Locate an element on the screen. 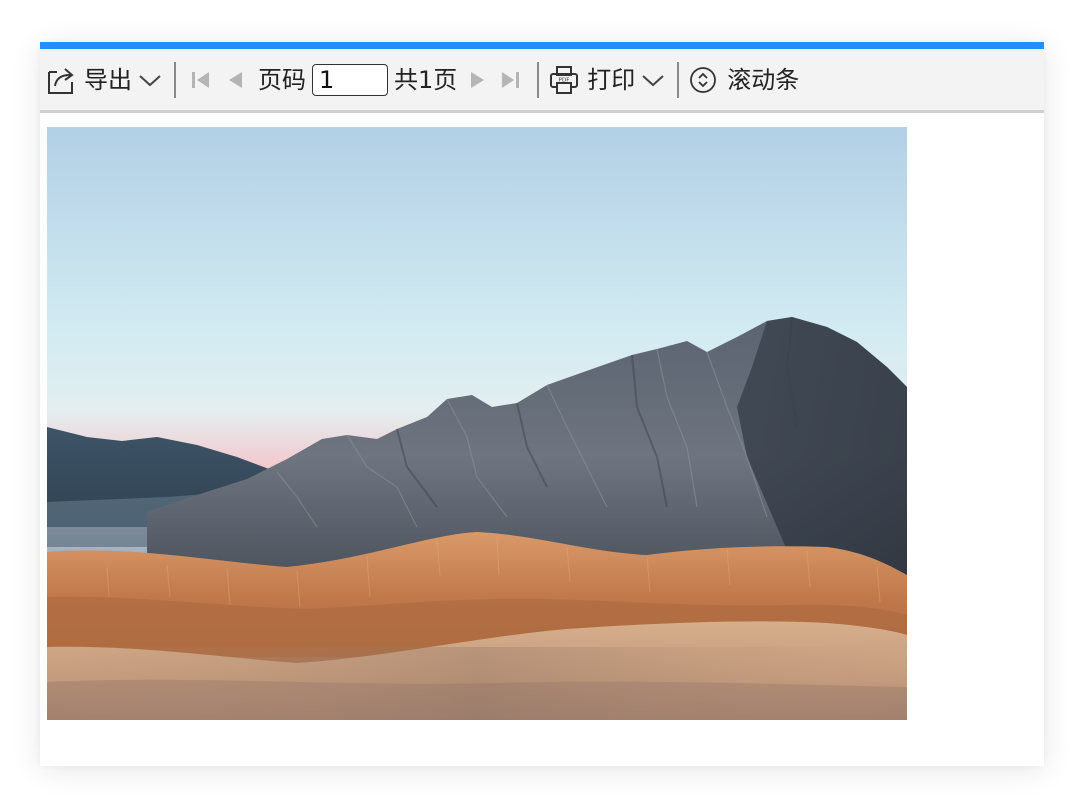  first-page-icon is located at coordinates (200, 79).